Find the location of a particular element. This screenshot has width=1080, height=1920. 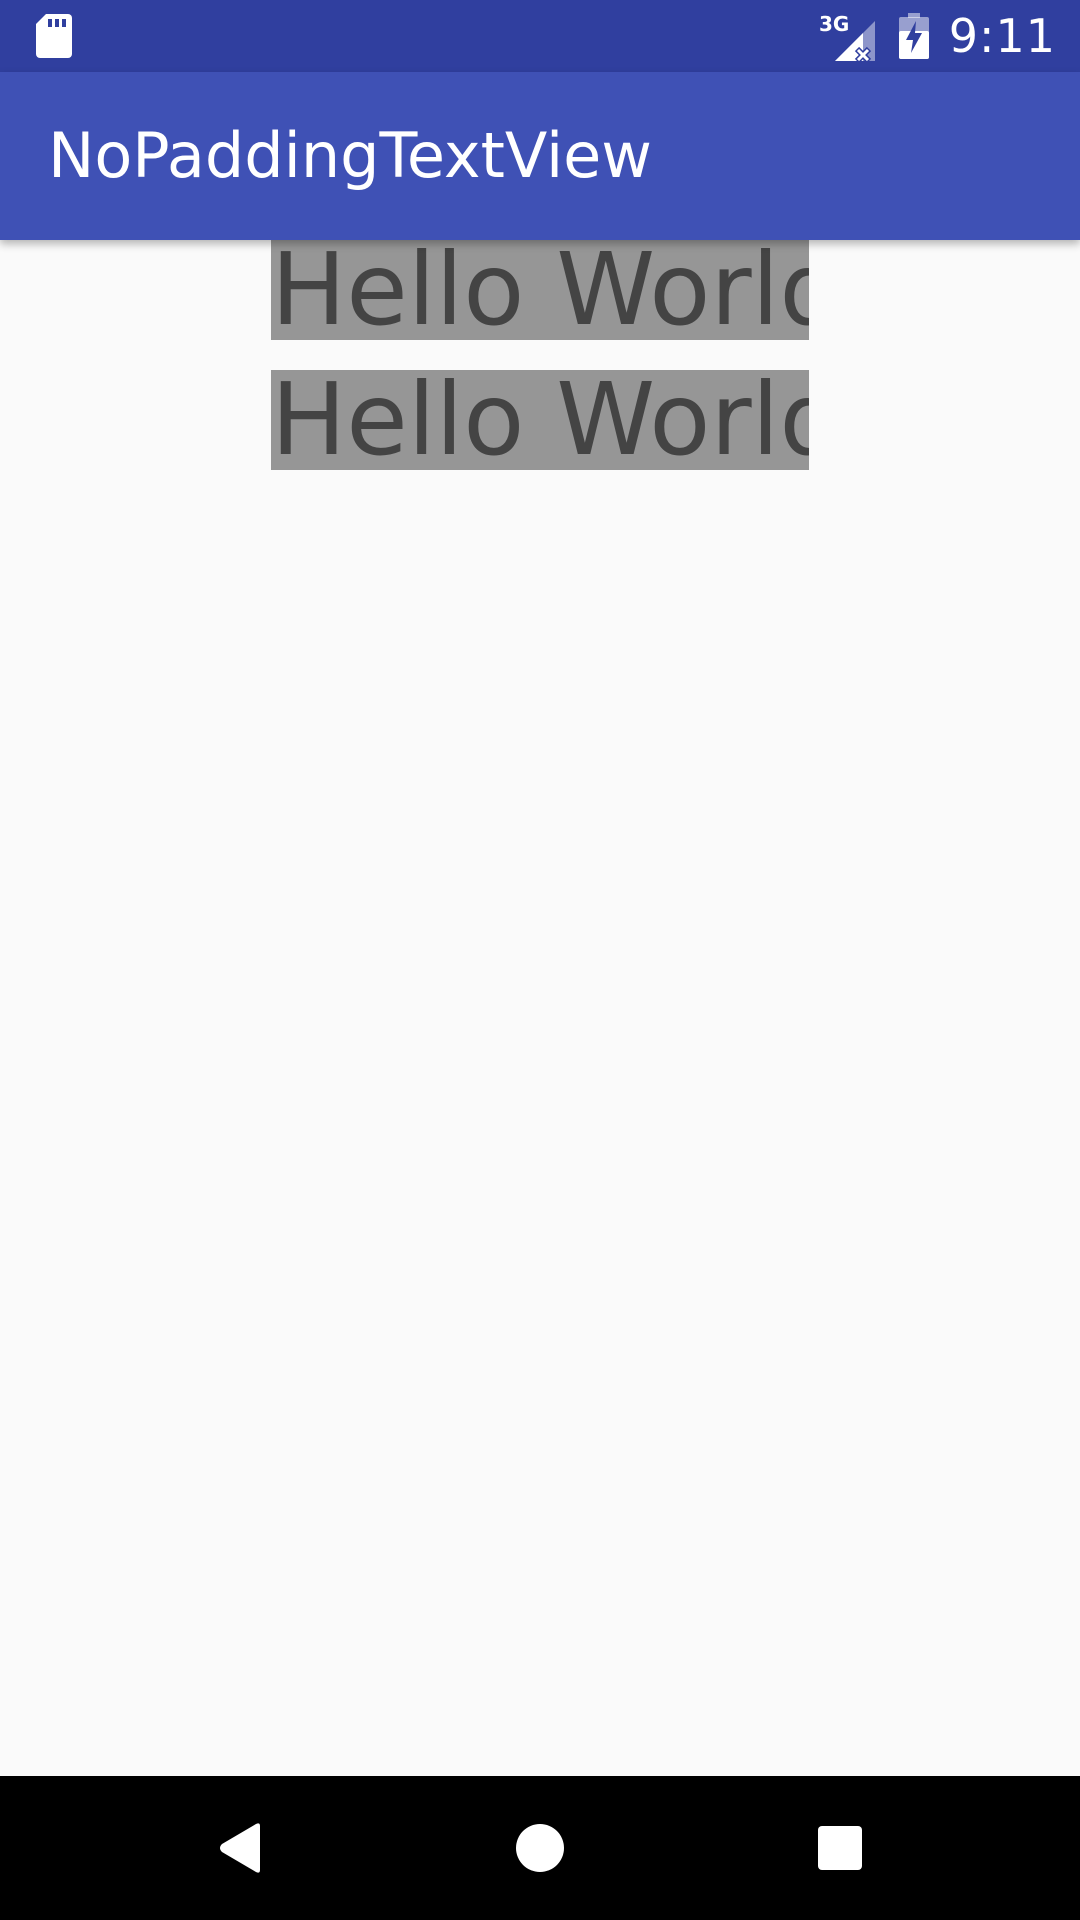

recents-button is located at coordinates (840, 1848).